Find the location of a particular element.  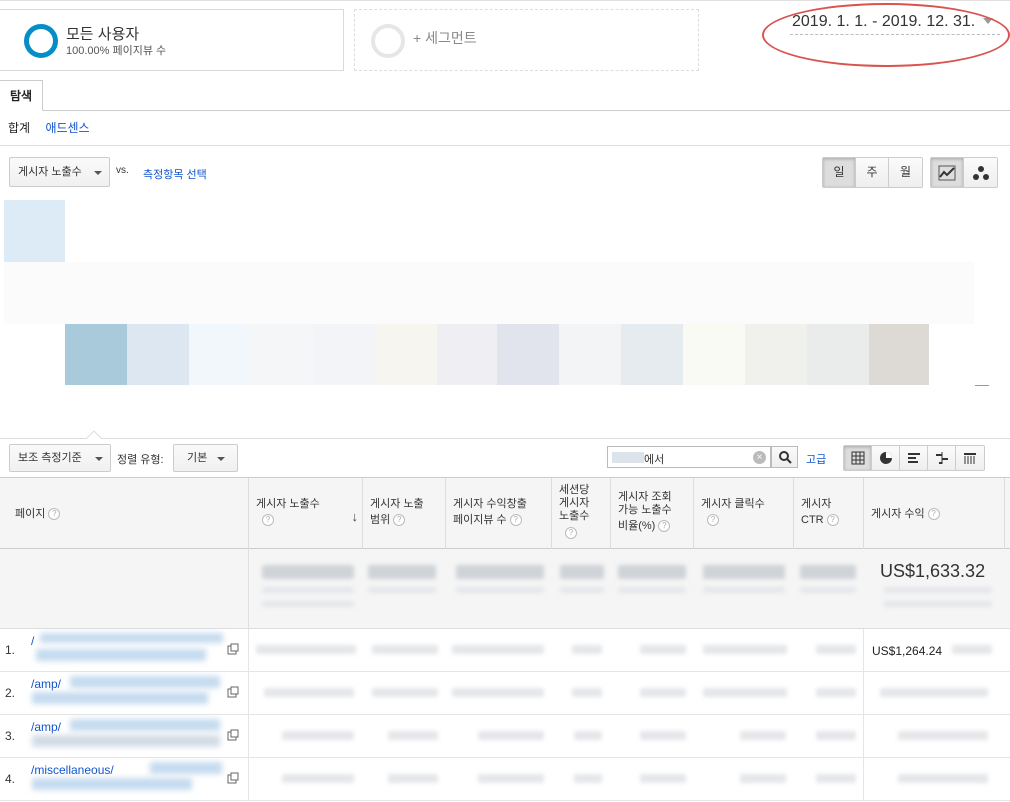

column-header-label: 게시자 수익창출 is located at coordinates (490, 504).